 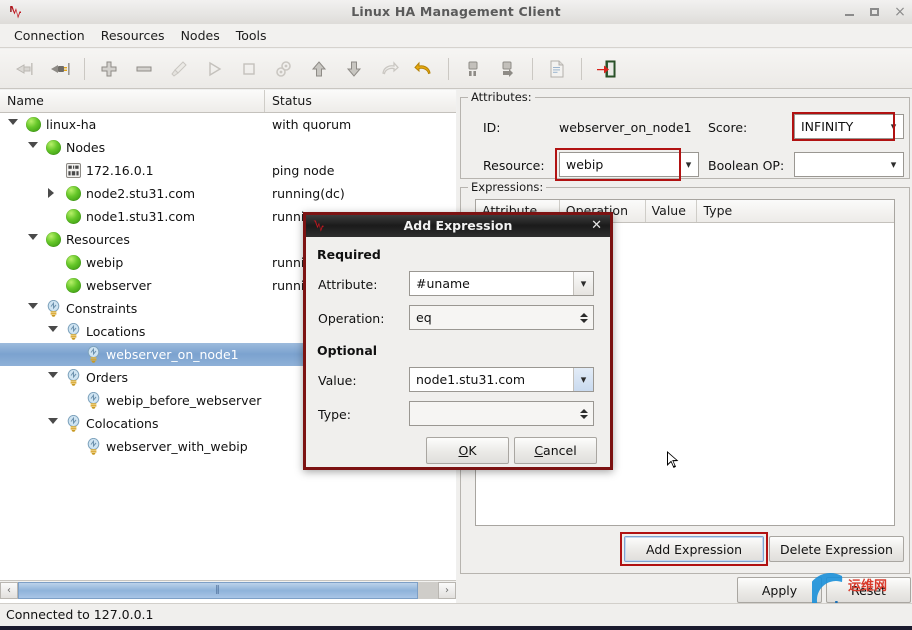 I want to click on boolean-op-label: Boolean OP:, so click(x=746, y=165).